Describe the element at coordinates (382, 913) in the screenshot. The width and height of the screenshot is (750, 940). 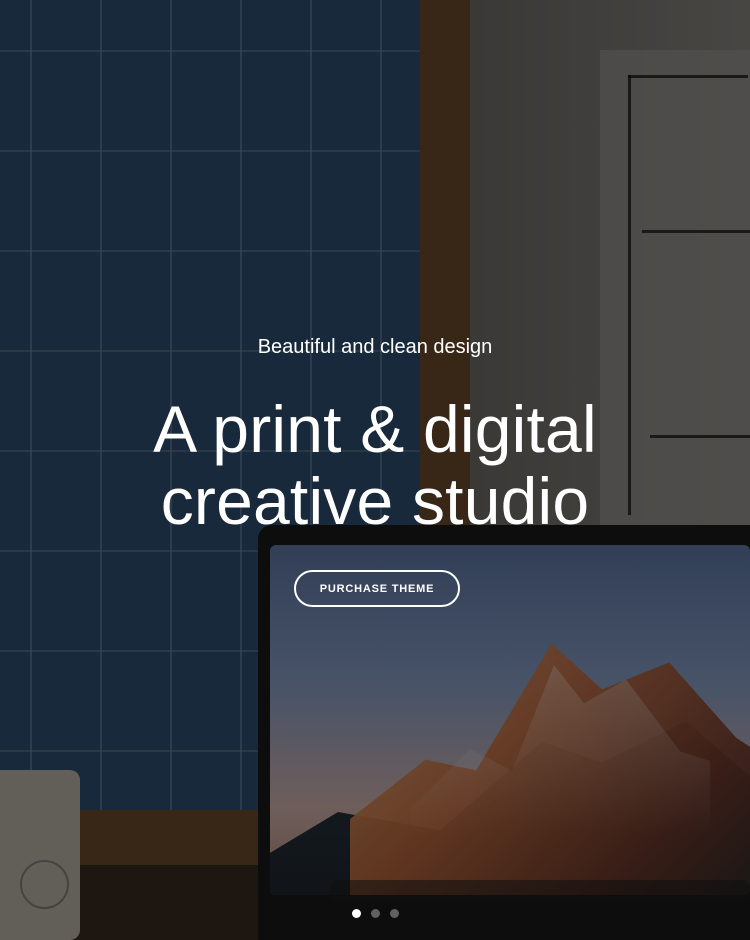
I see `slider-pagination` at that location.